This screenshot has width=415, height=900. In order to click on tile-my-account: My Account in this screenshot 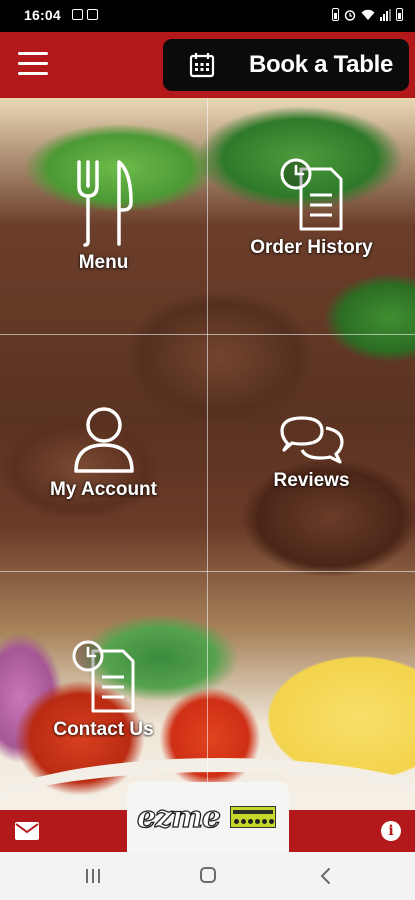, I will do `click(103, 453)`.